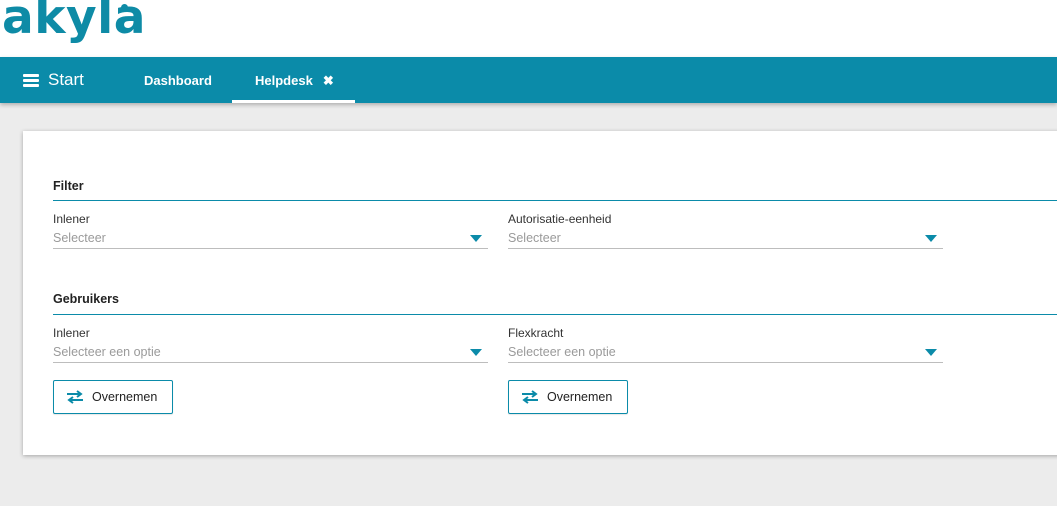 The image size is (1057, 506). What do you see at coordinates (725, 239) in the screenshot?
I see `filter-autorisatie-select: Selecteer` at bounding box center [725, 239].